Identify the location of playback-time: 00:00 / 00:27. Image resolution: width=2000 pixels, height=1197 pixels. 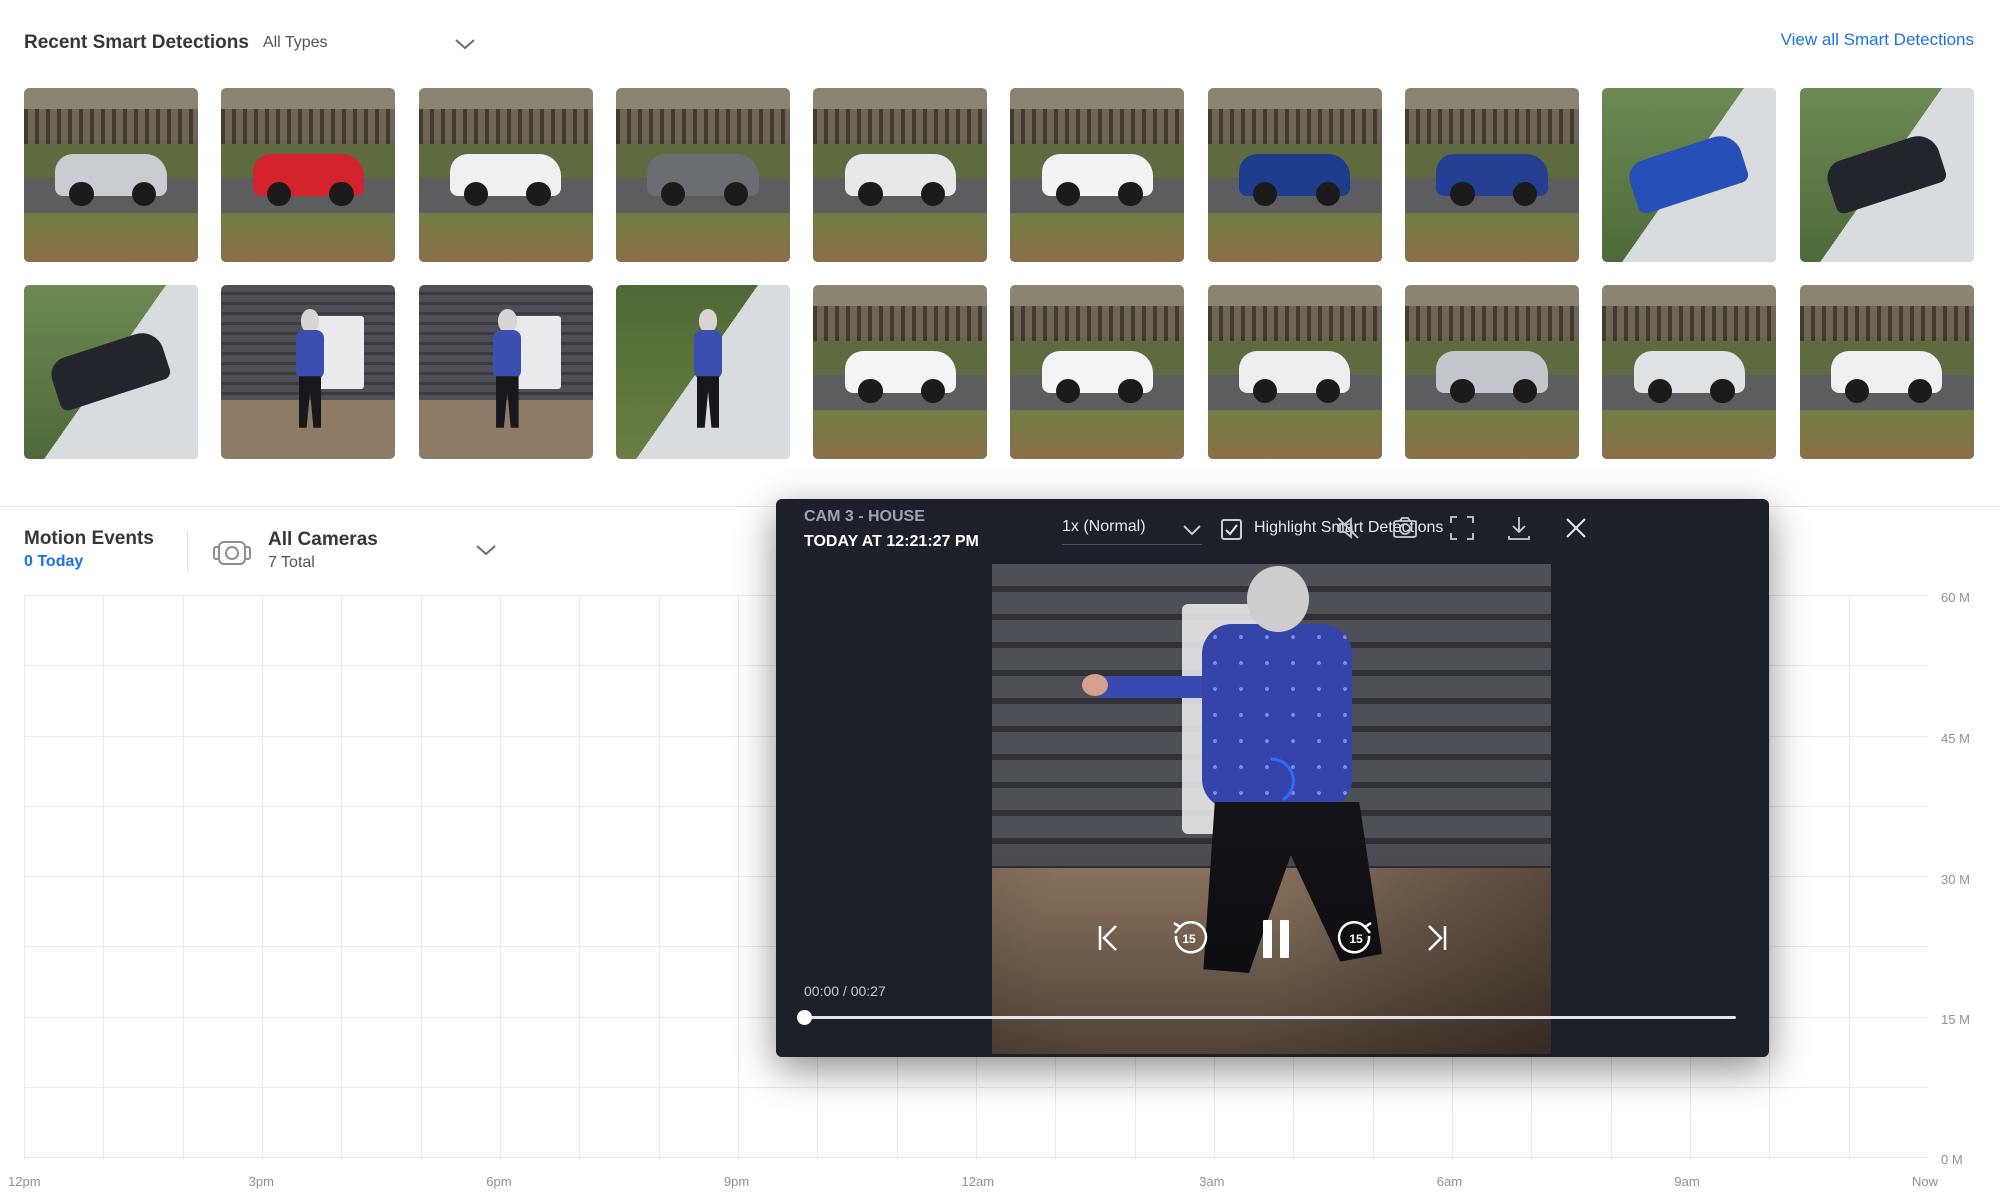
(845, 991).